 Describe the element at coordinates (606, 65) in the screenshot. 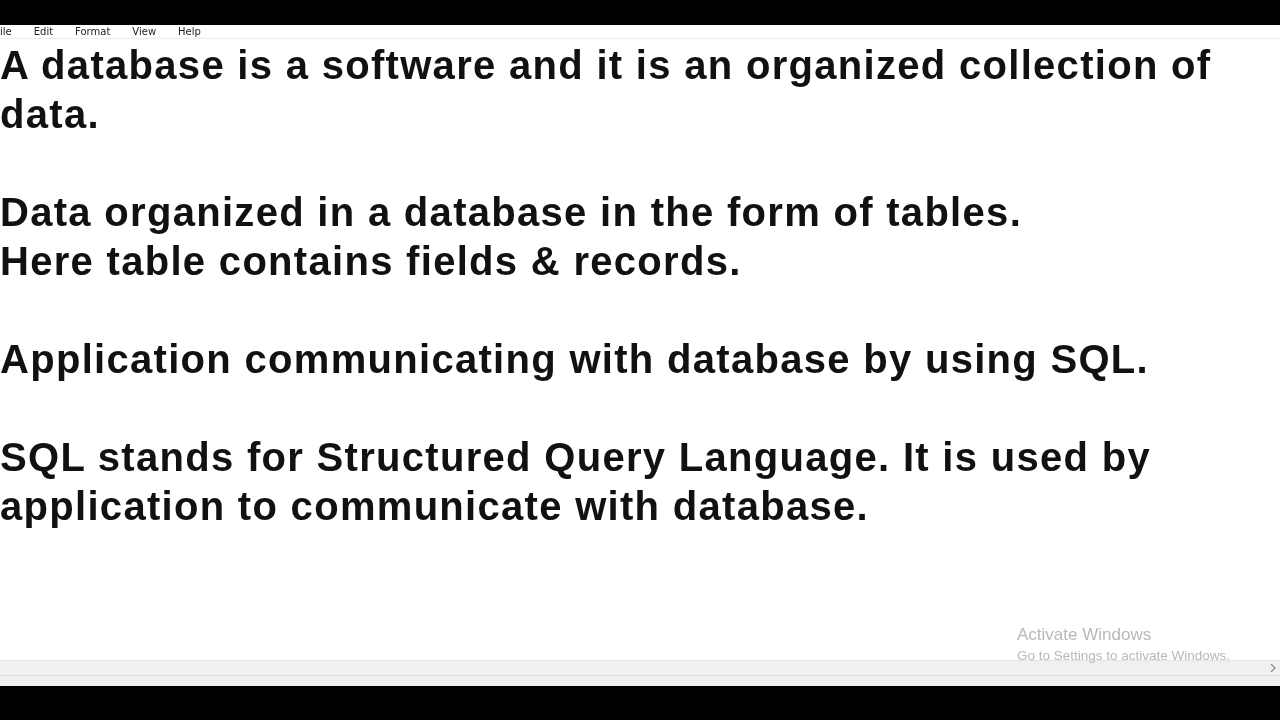

I see `text-line: A database is a software and it is an organized collection of` at that location.